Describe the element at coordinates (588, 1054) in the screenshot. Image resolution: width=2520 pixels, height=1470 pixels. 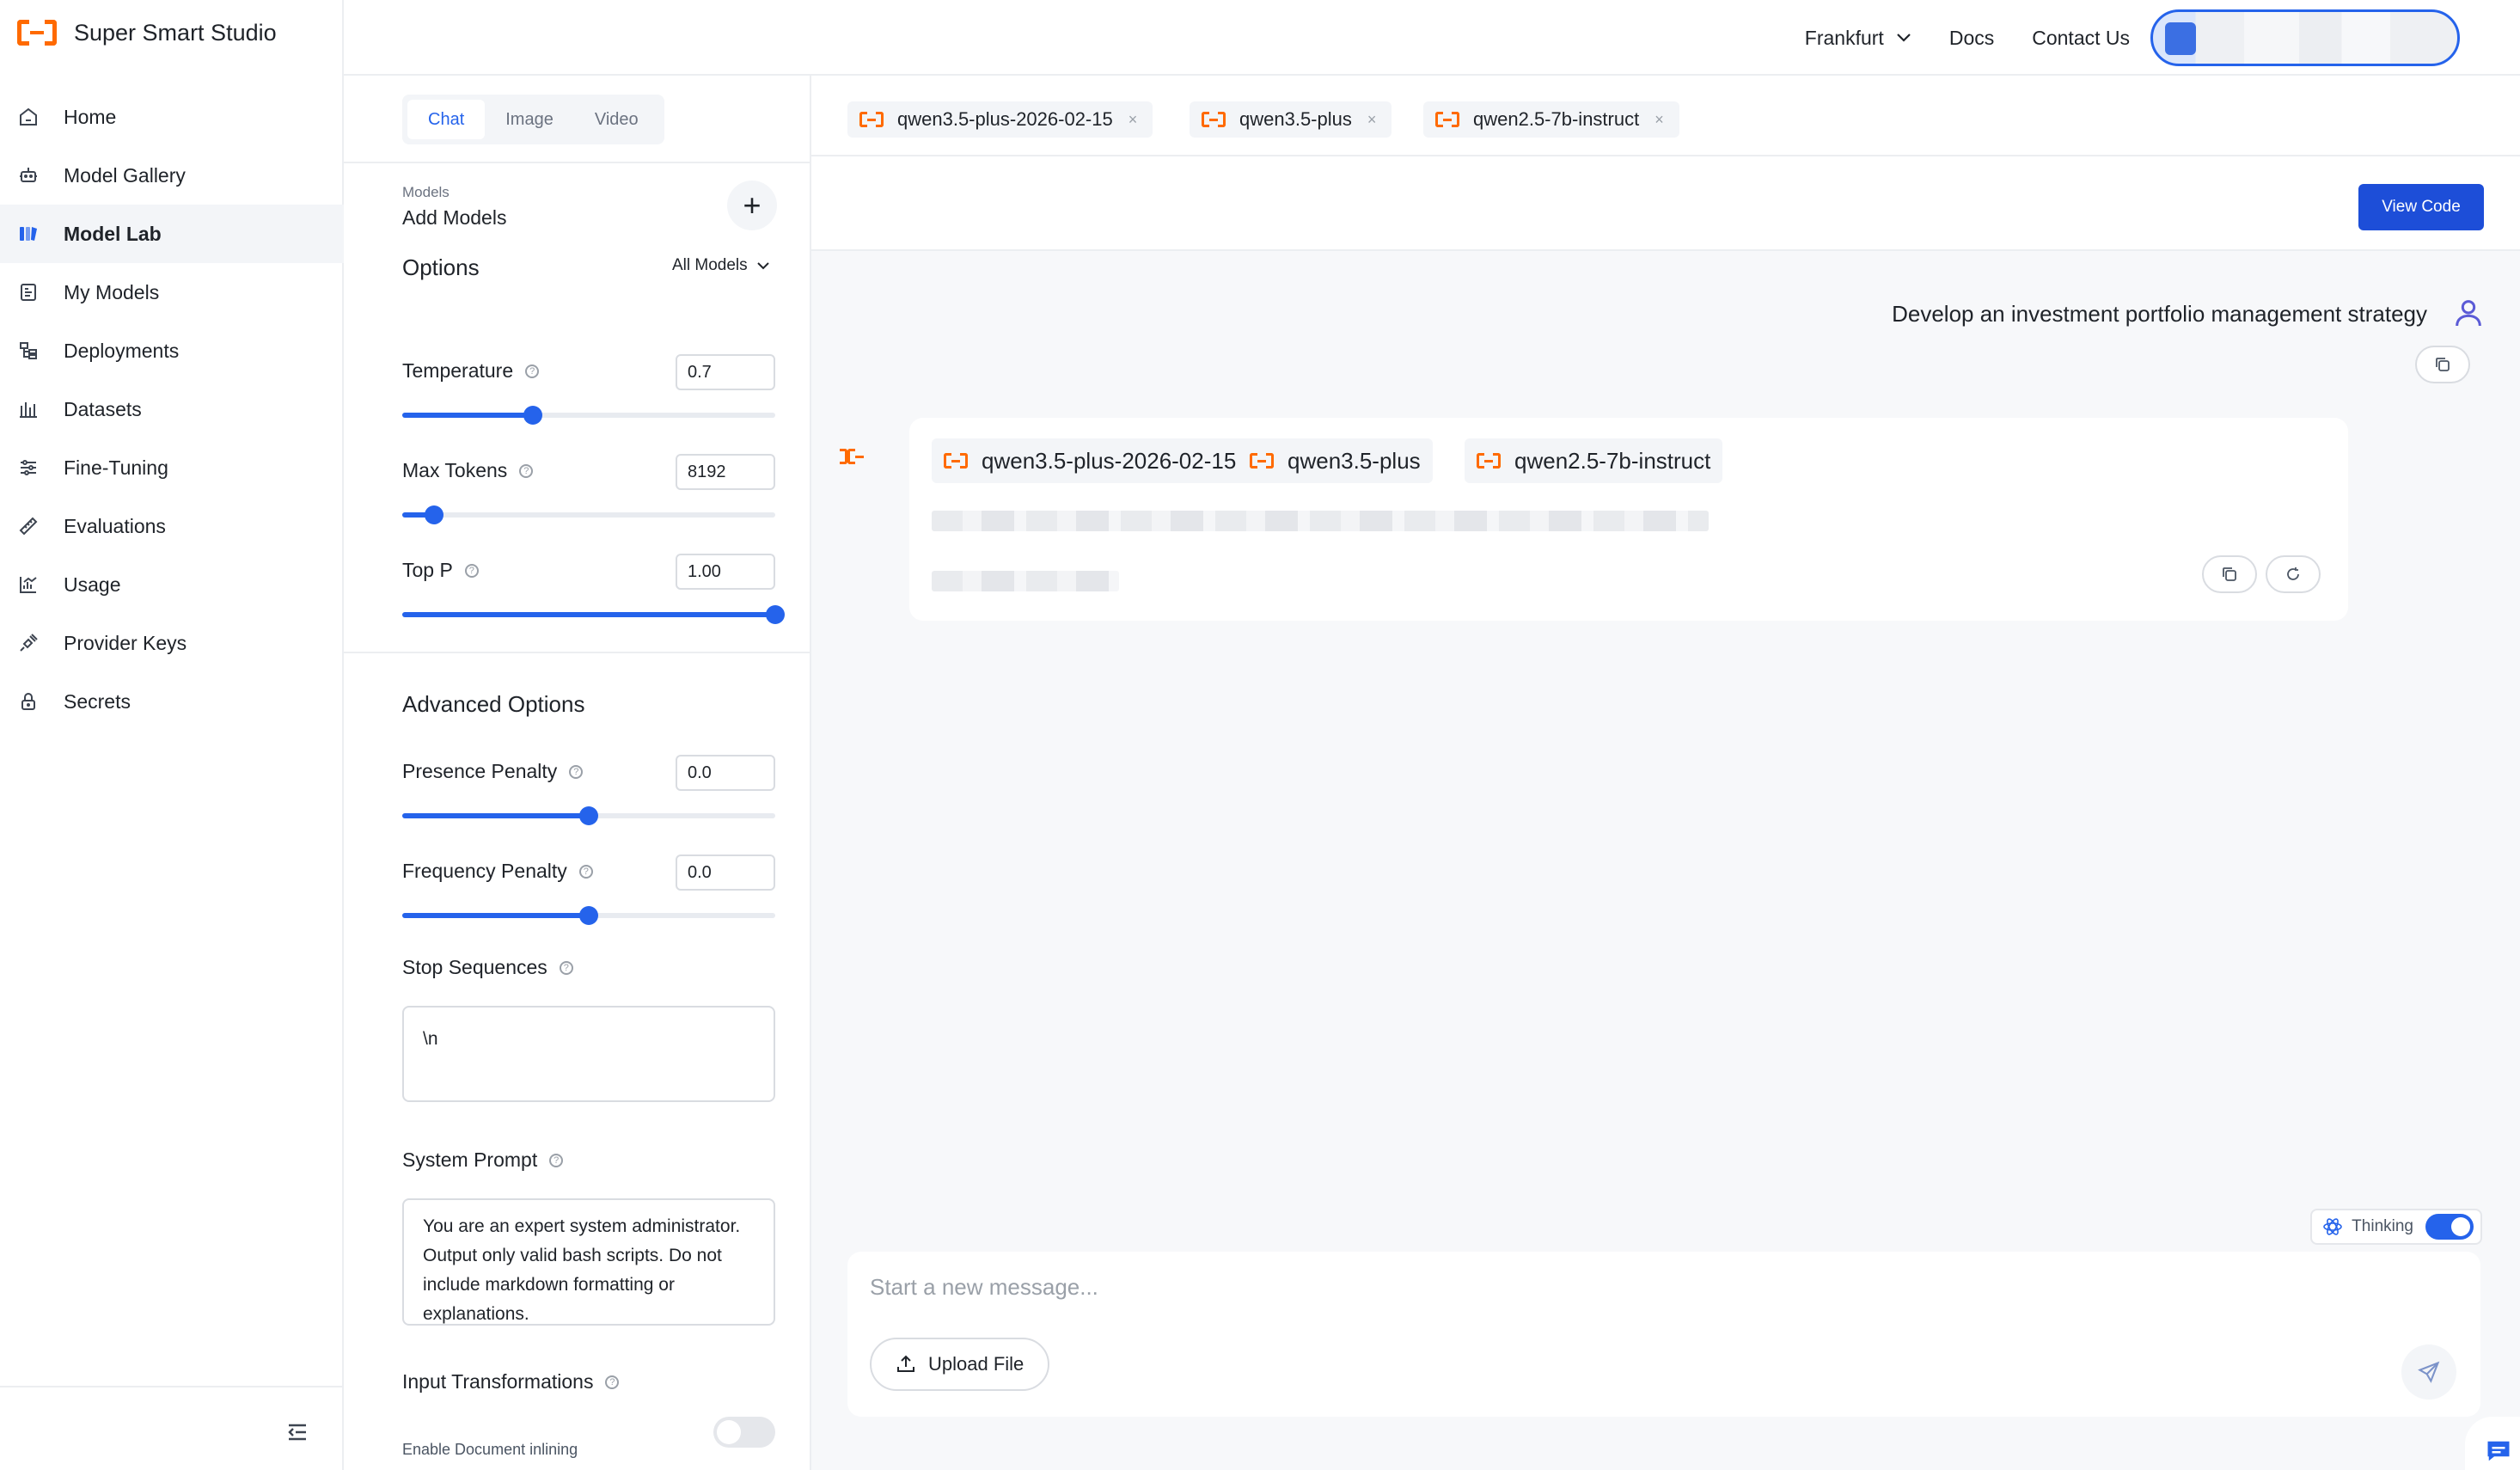
I see `stop-sequences-textarea` at that location.